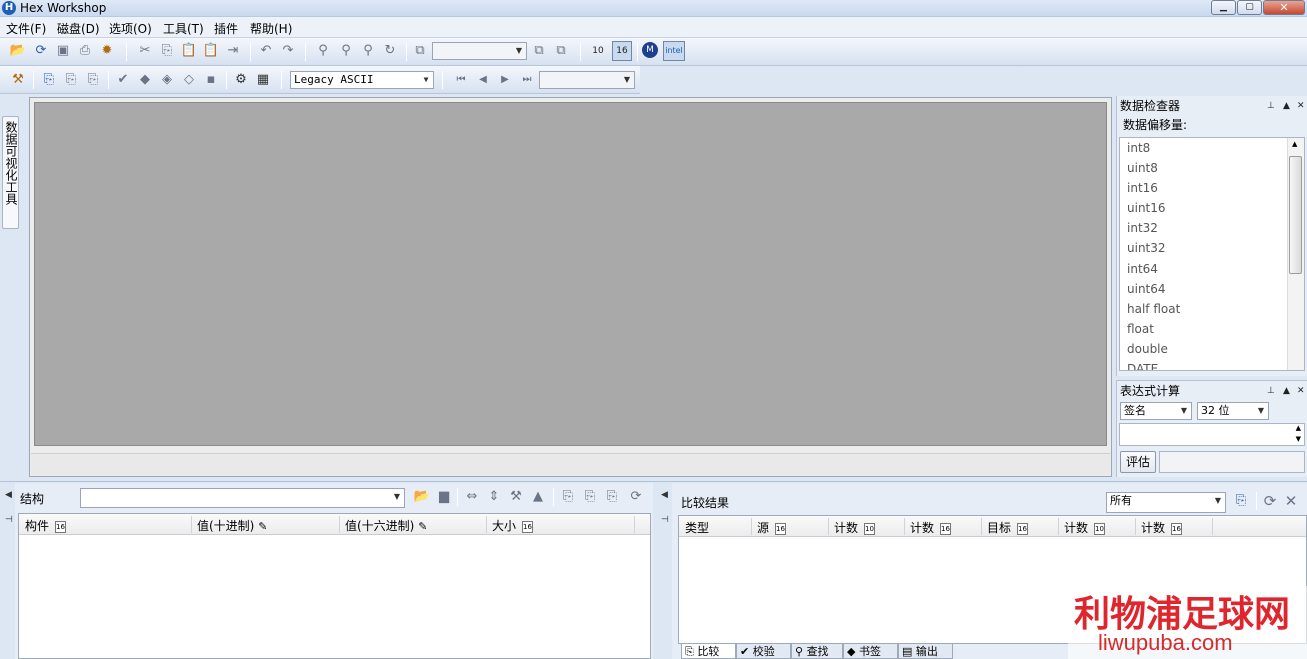 The height and width of the screenshot is (659, 1307). I want to click on previous-record-icon: ◀, so click(483, 80).